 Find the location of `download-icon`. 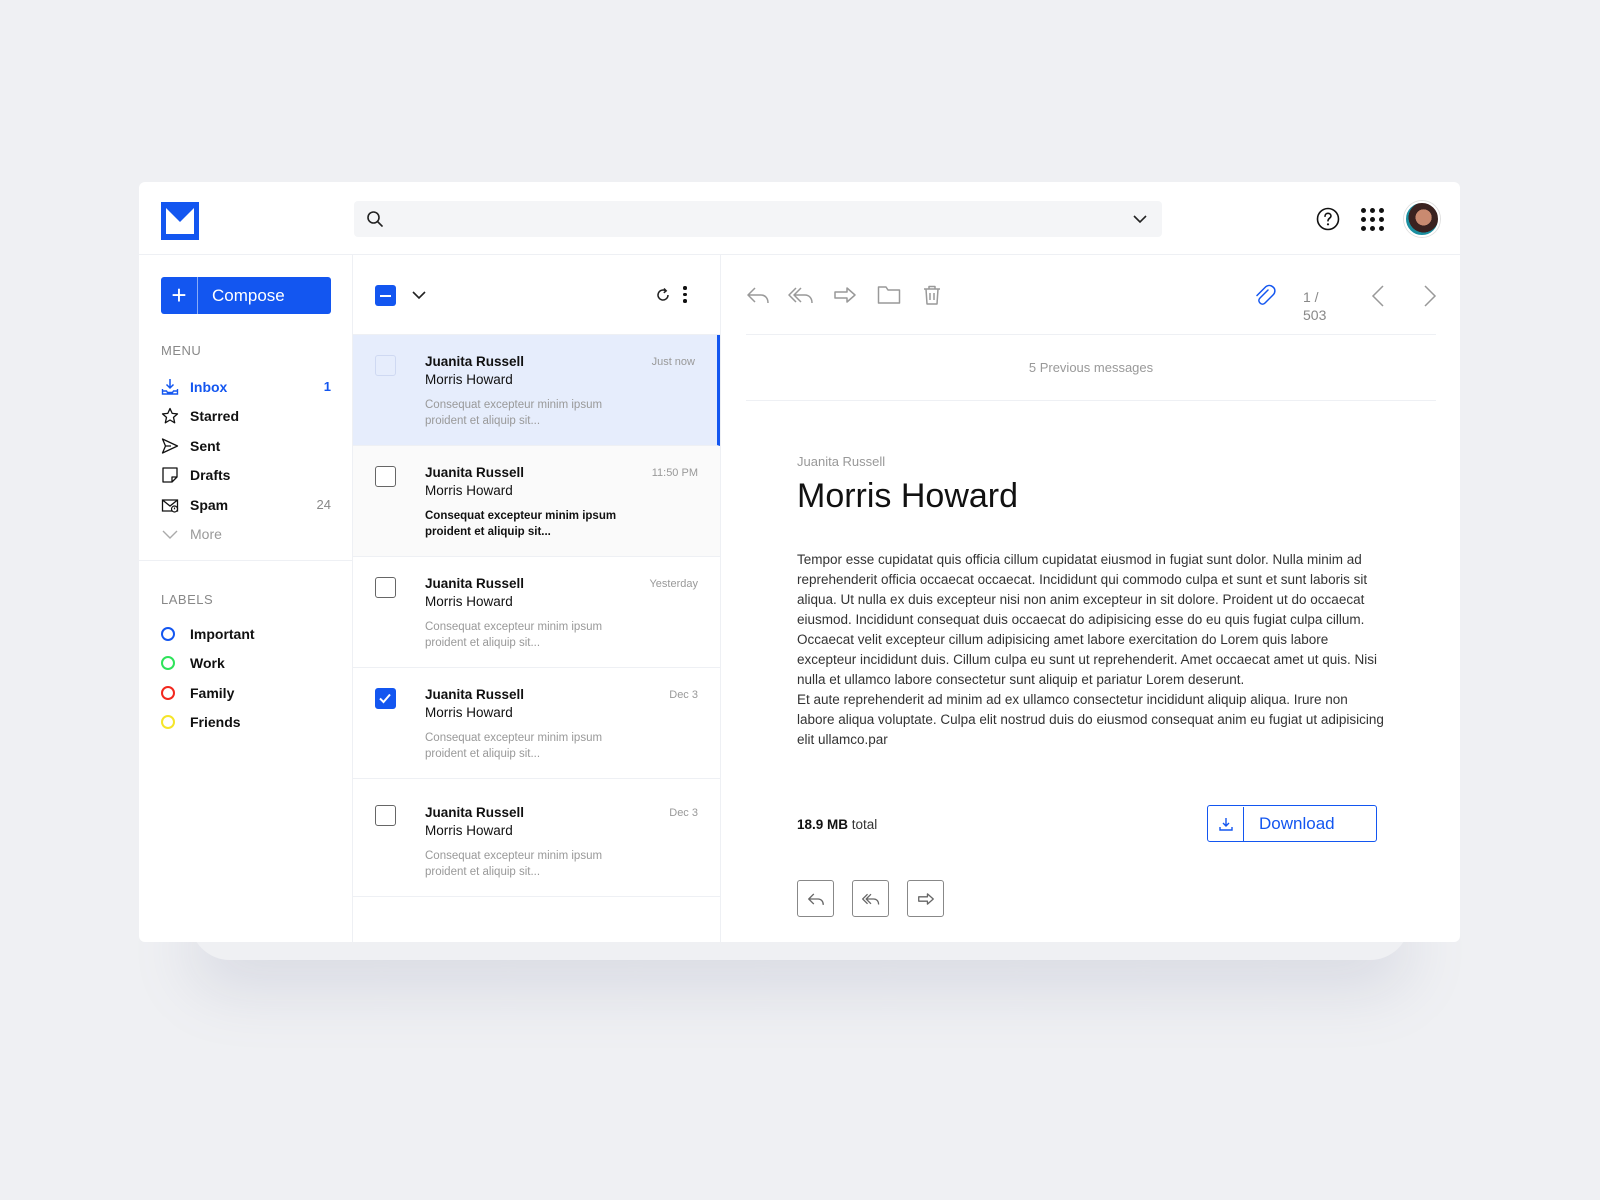

download-icon is located at coordinates (1226, 823).